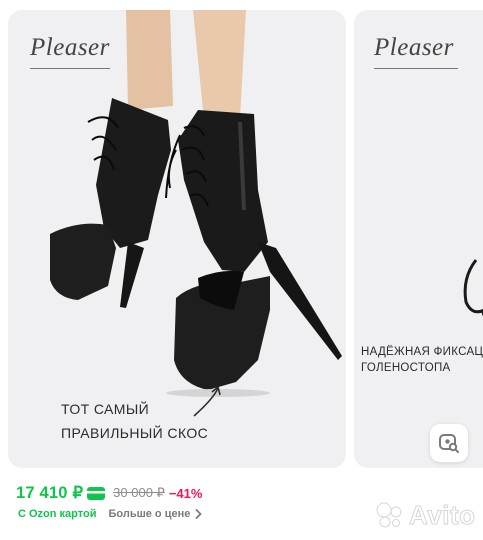  Describe the element at coordinates (473, 288) in the screenshot. I see `shoe-photo` at that location.